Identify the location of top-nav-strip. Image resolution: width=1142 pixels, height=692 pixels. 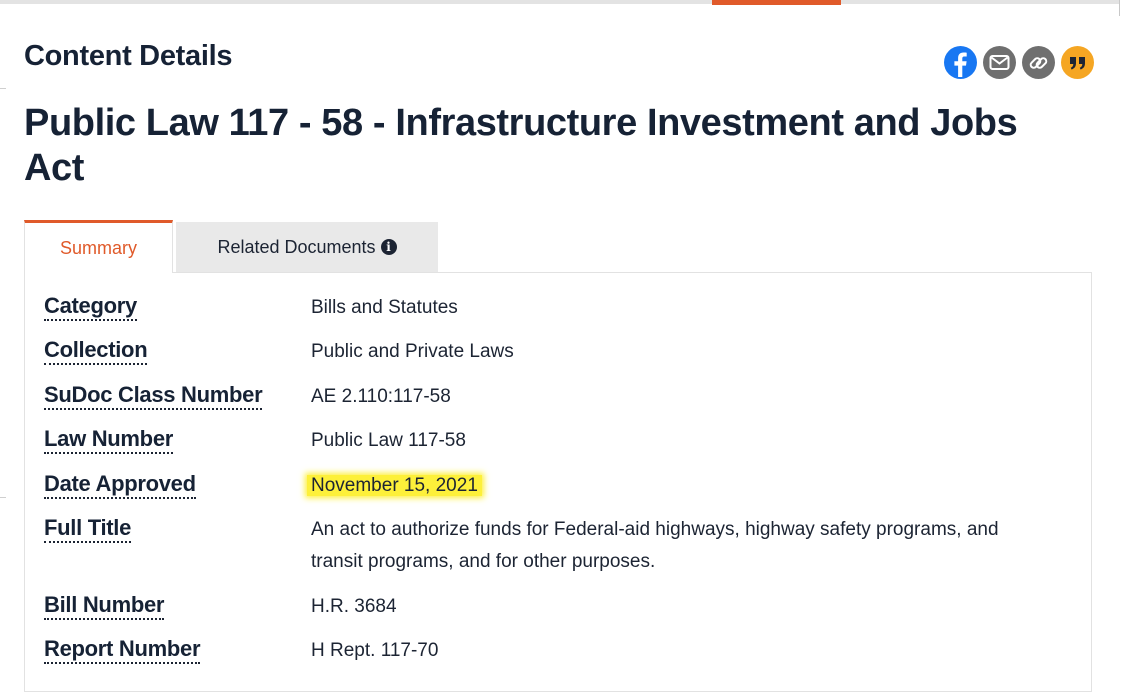
(571, 3).